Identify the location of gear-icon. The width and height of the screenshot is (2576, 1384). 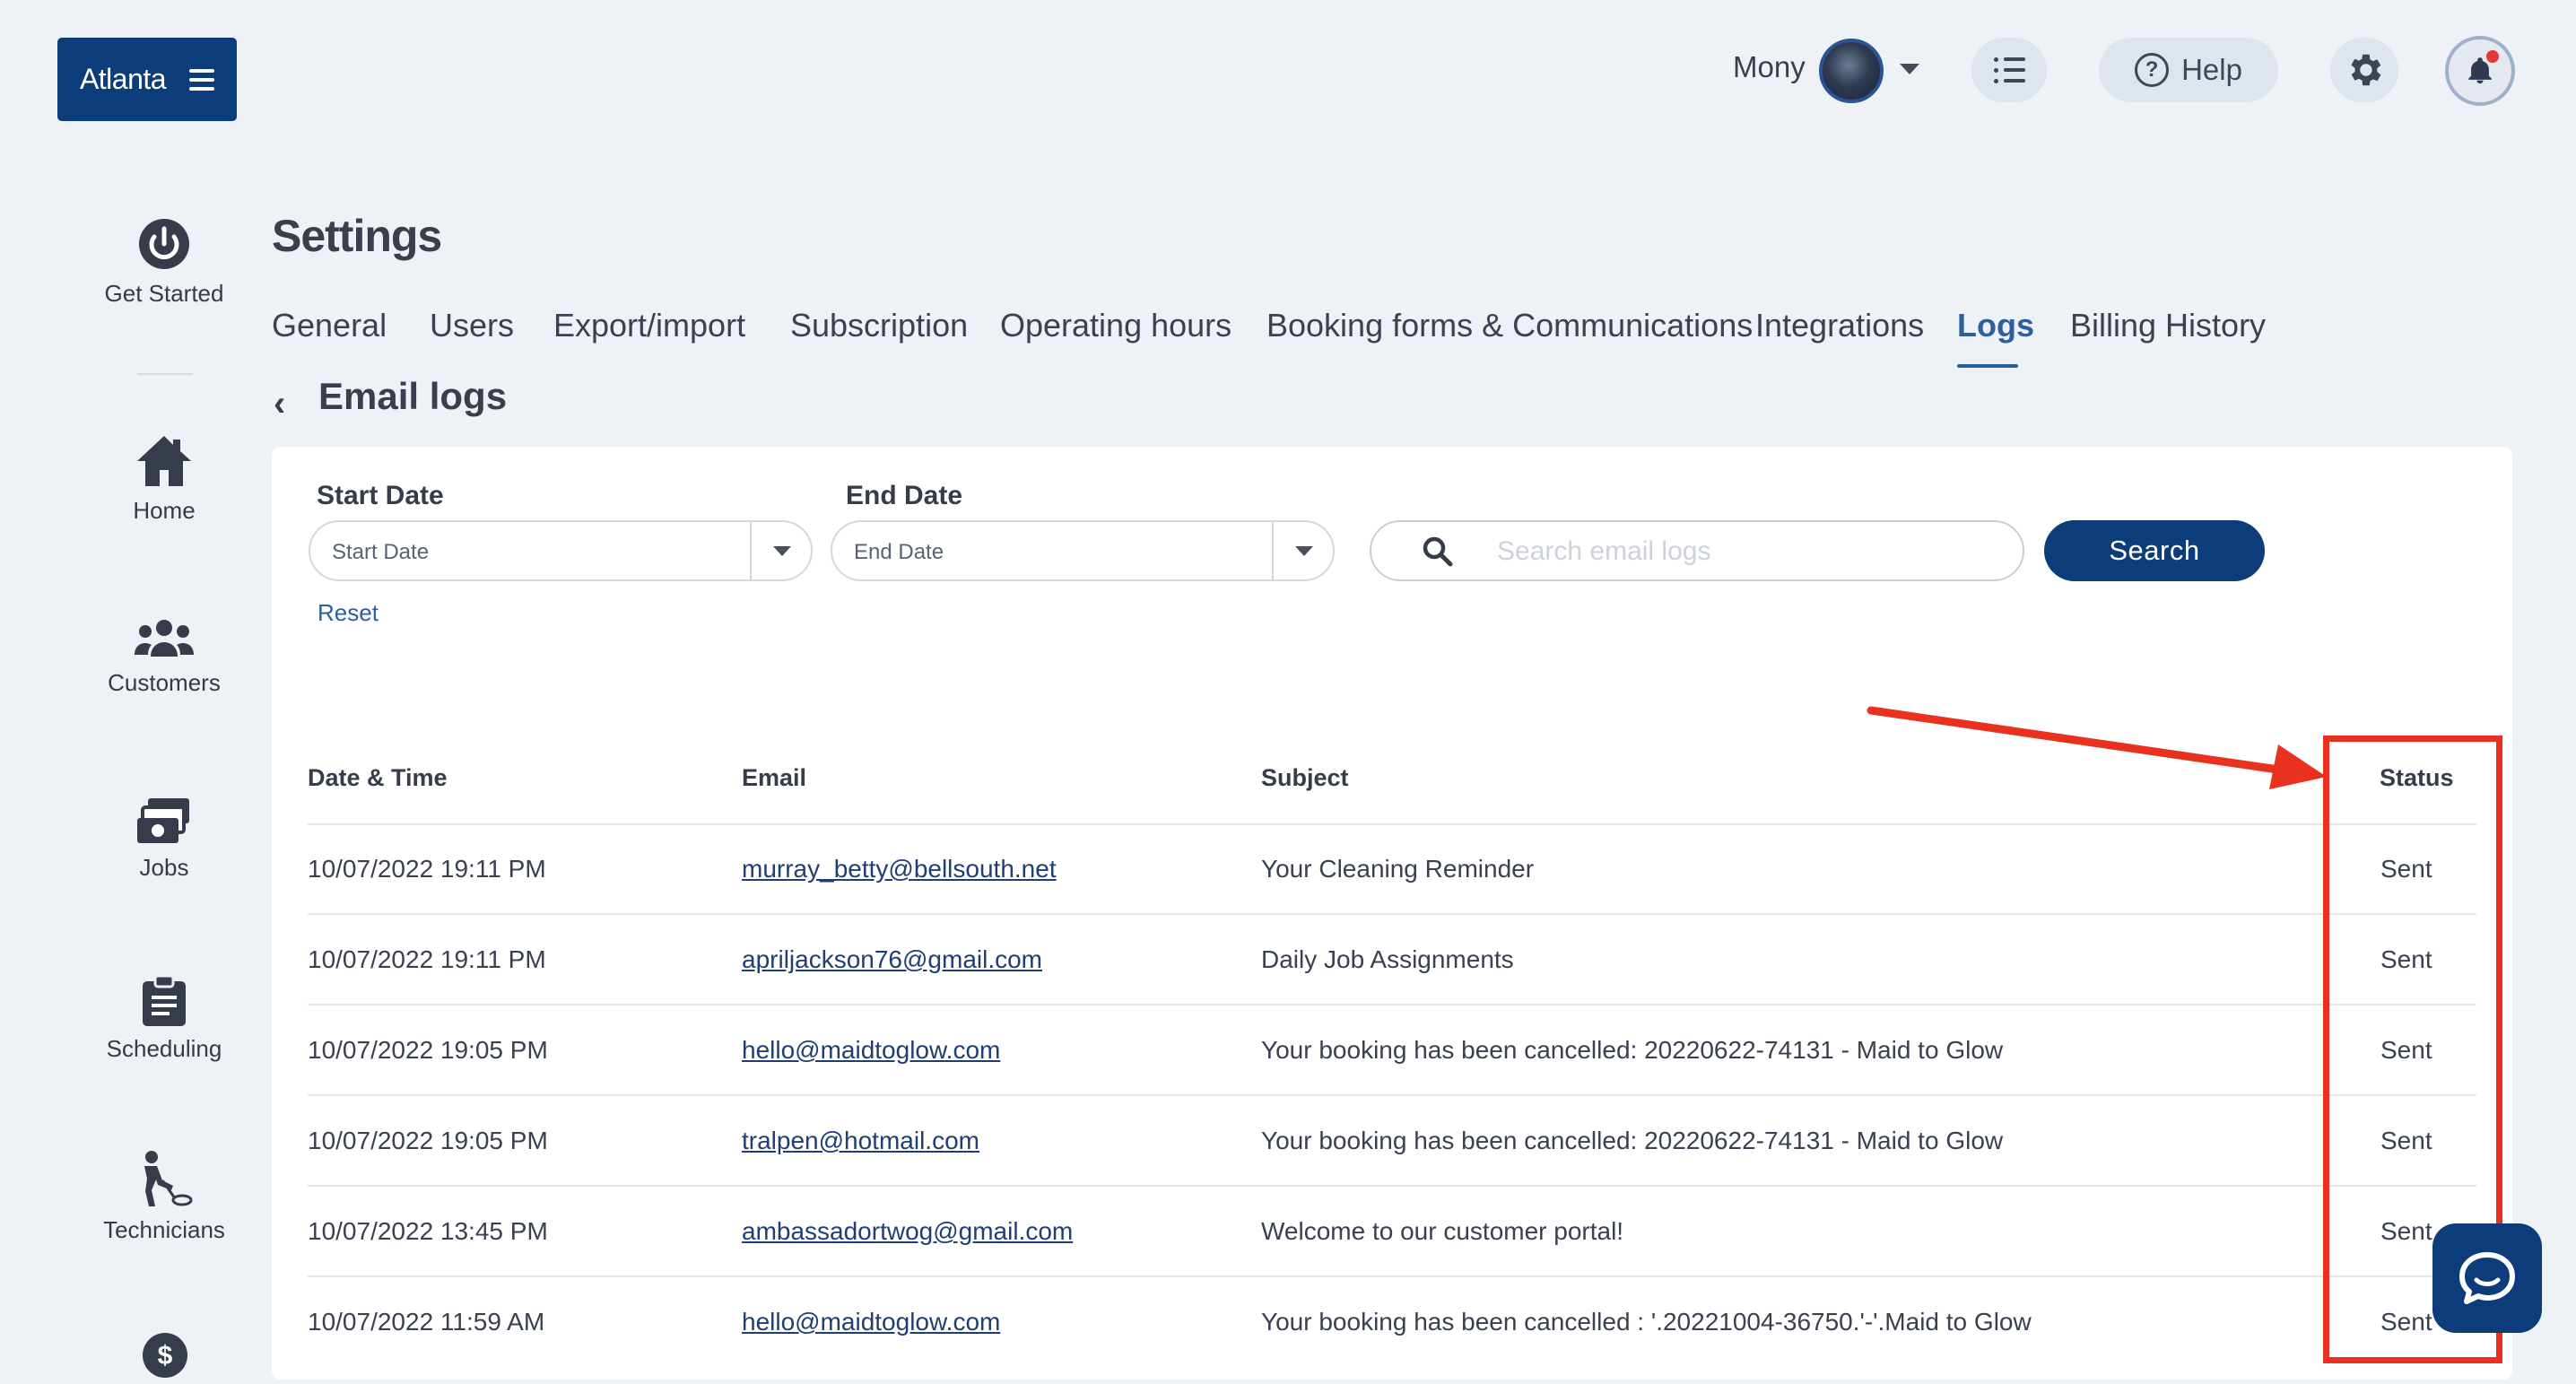
(2366, 70).